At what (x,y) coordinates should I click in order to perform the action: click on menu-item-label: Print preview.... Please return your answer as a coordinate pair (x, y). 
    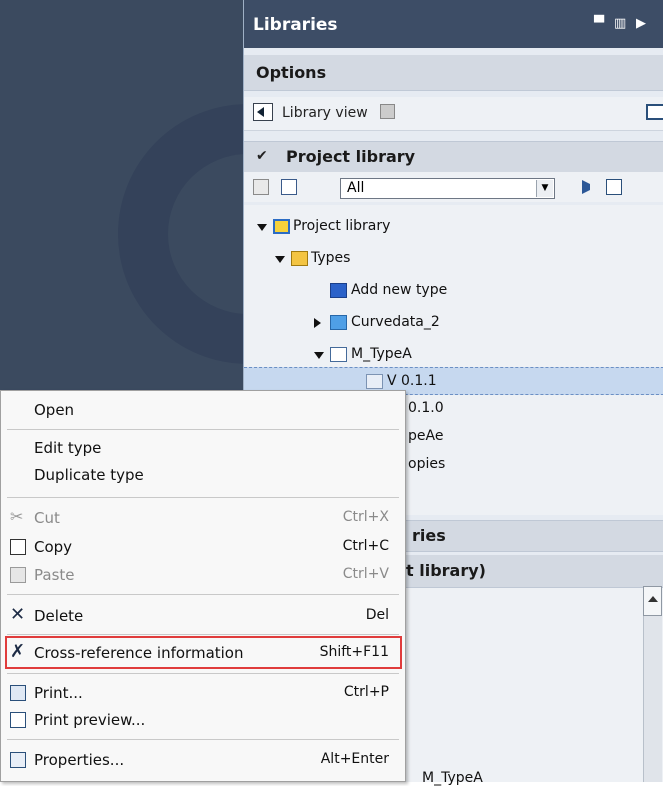
    Looking at the image, I should click on (90, 720).